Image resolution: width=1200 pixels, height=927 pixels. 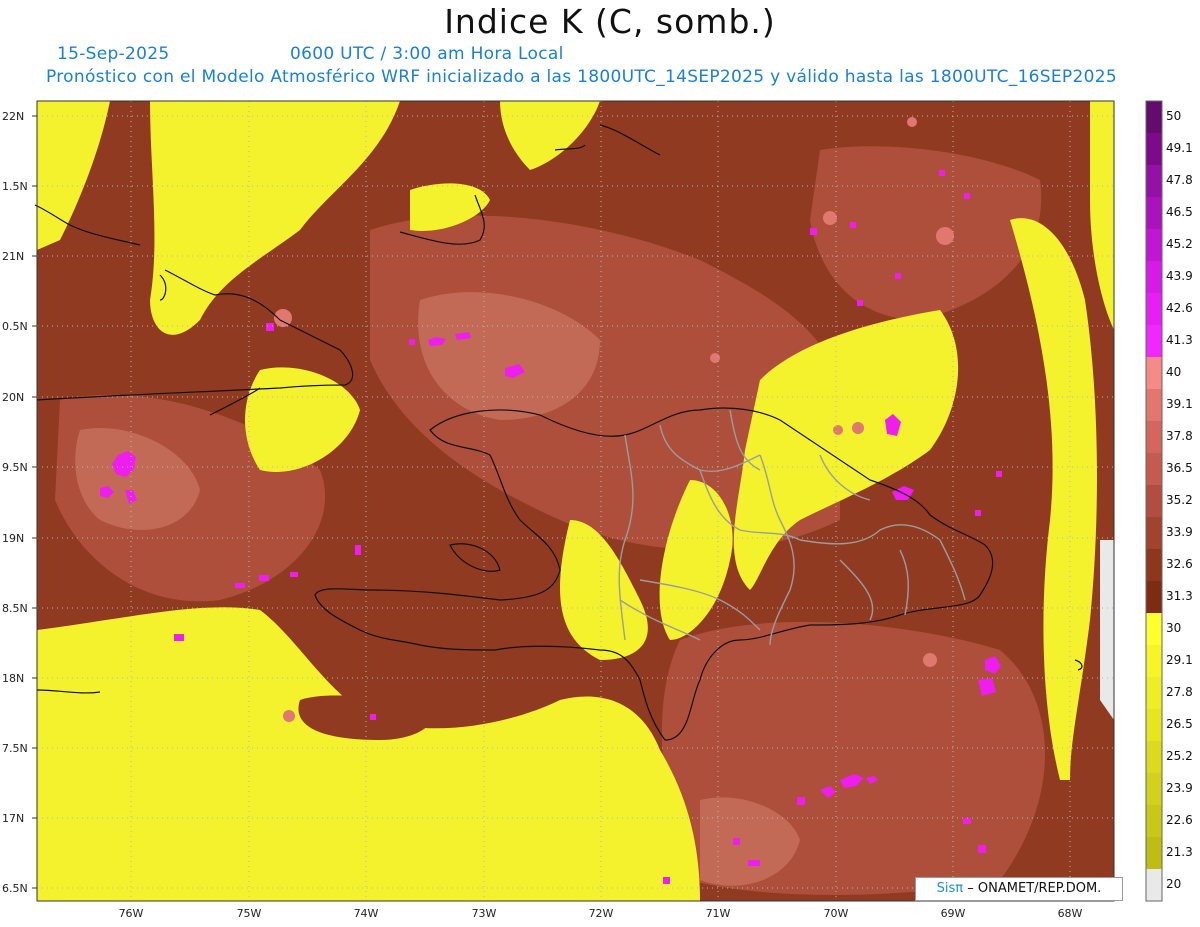 I want to click on lat-label: 1.5N, so click(x=15, y=186).